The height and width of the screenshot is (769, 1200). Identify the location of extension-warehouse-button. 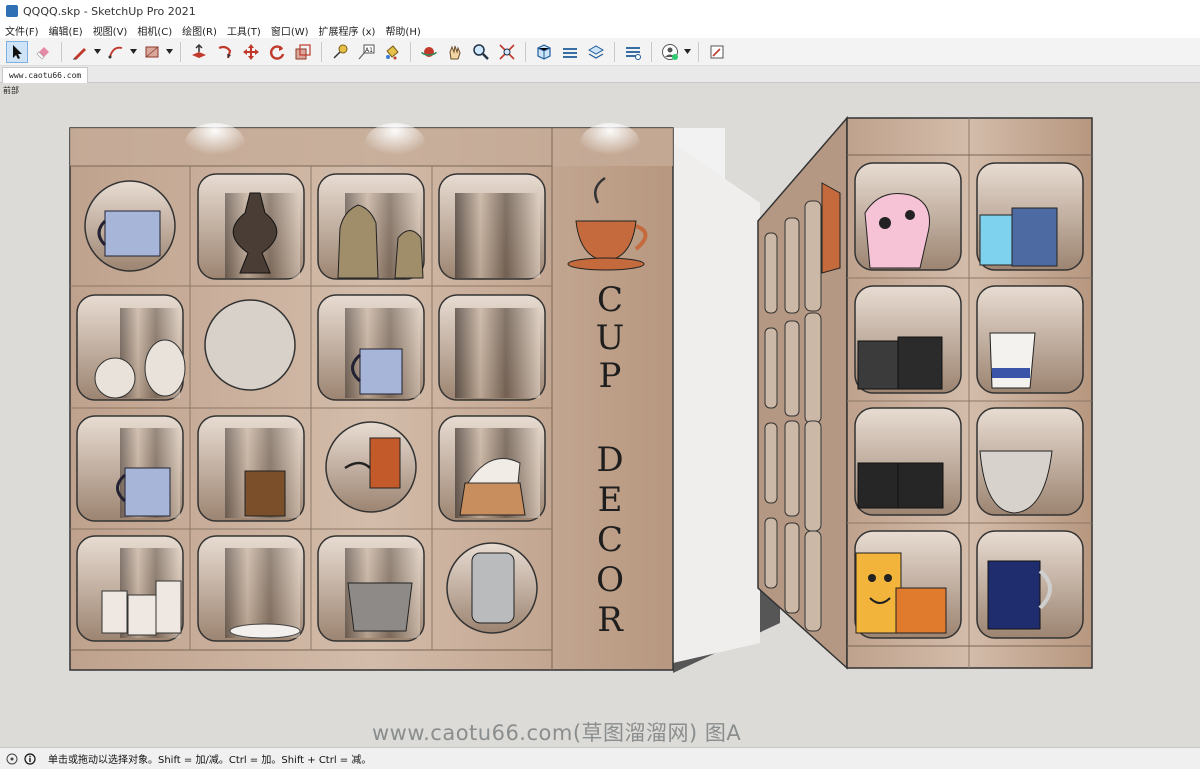
(570, 52).